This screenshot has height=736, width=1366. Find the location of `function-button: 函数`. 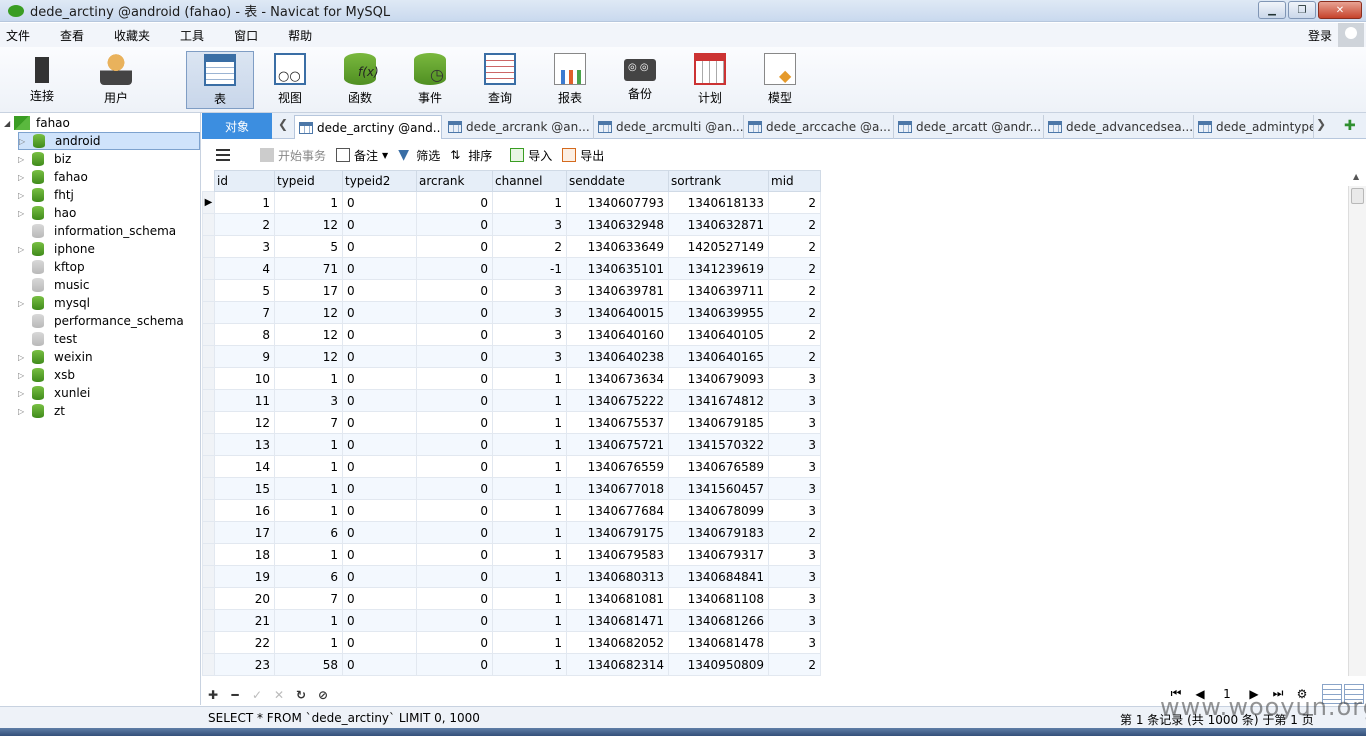

function-button: 函数 is located at coordinates (360, 80).